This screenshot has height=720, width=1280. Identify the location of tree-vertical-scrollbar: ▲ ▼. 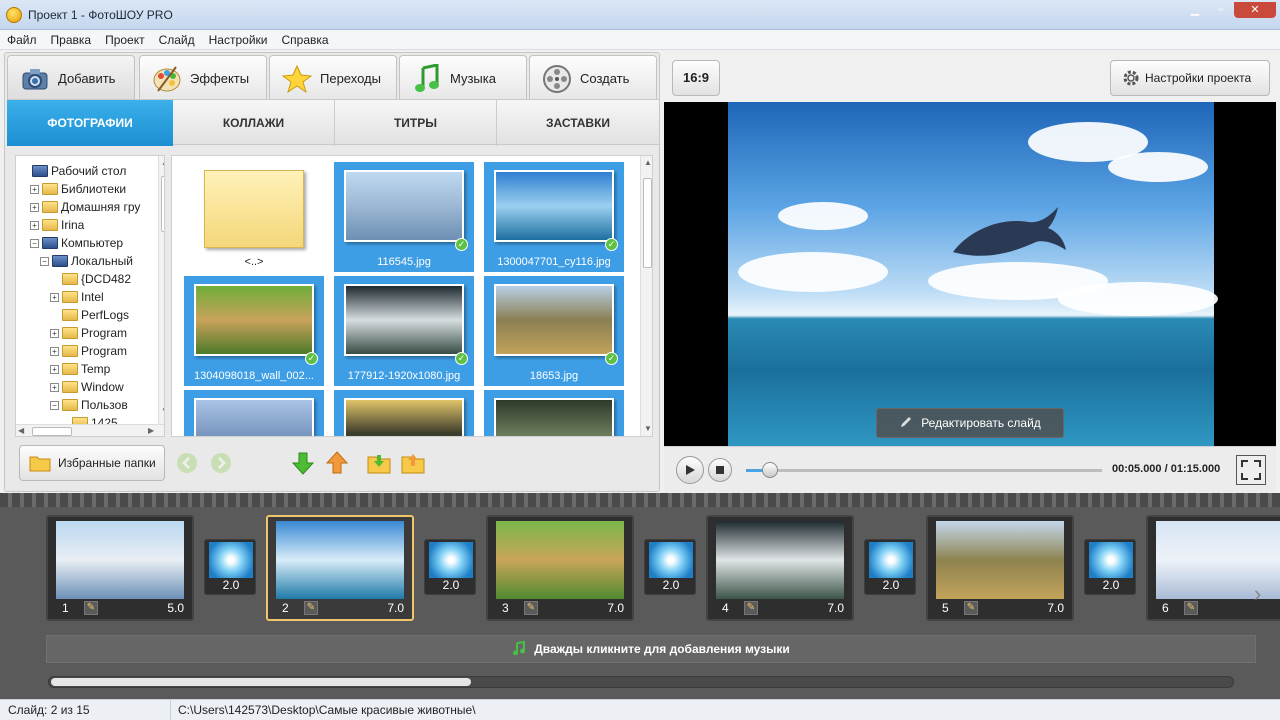
(161, 290).